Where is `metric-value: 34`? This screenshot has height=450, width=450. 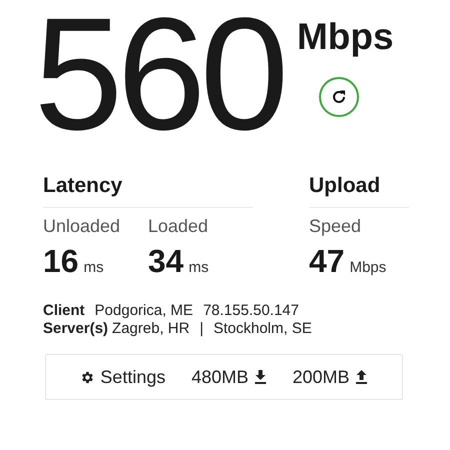
metric-value: 34 is located at coordinates (166, 261).